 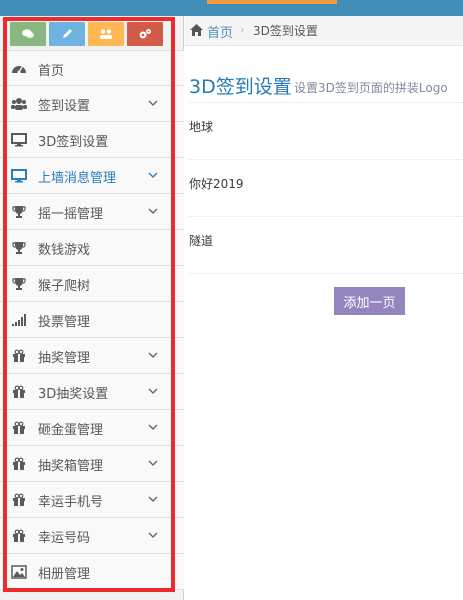 What do you see at coordinates (71, 502) in the screenshot?
I see `sidebar-item-label: 幸运手机号` at bounding box center [71, 502].